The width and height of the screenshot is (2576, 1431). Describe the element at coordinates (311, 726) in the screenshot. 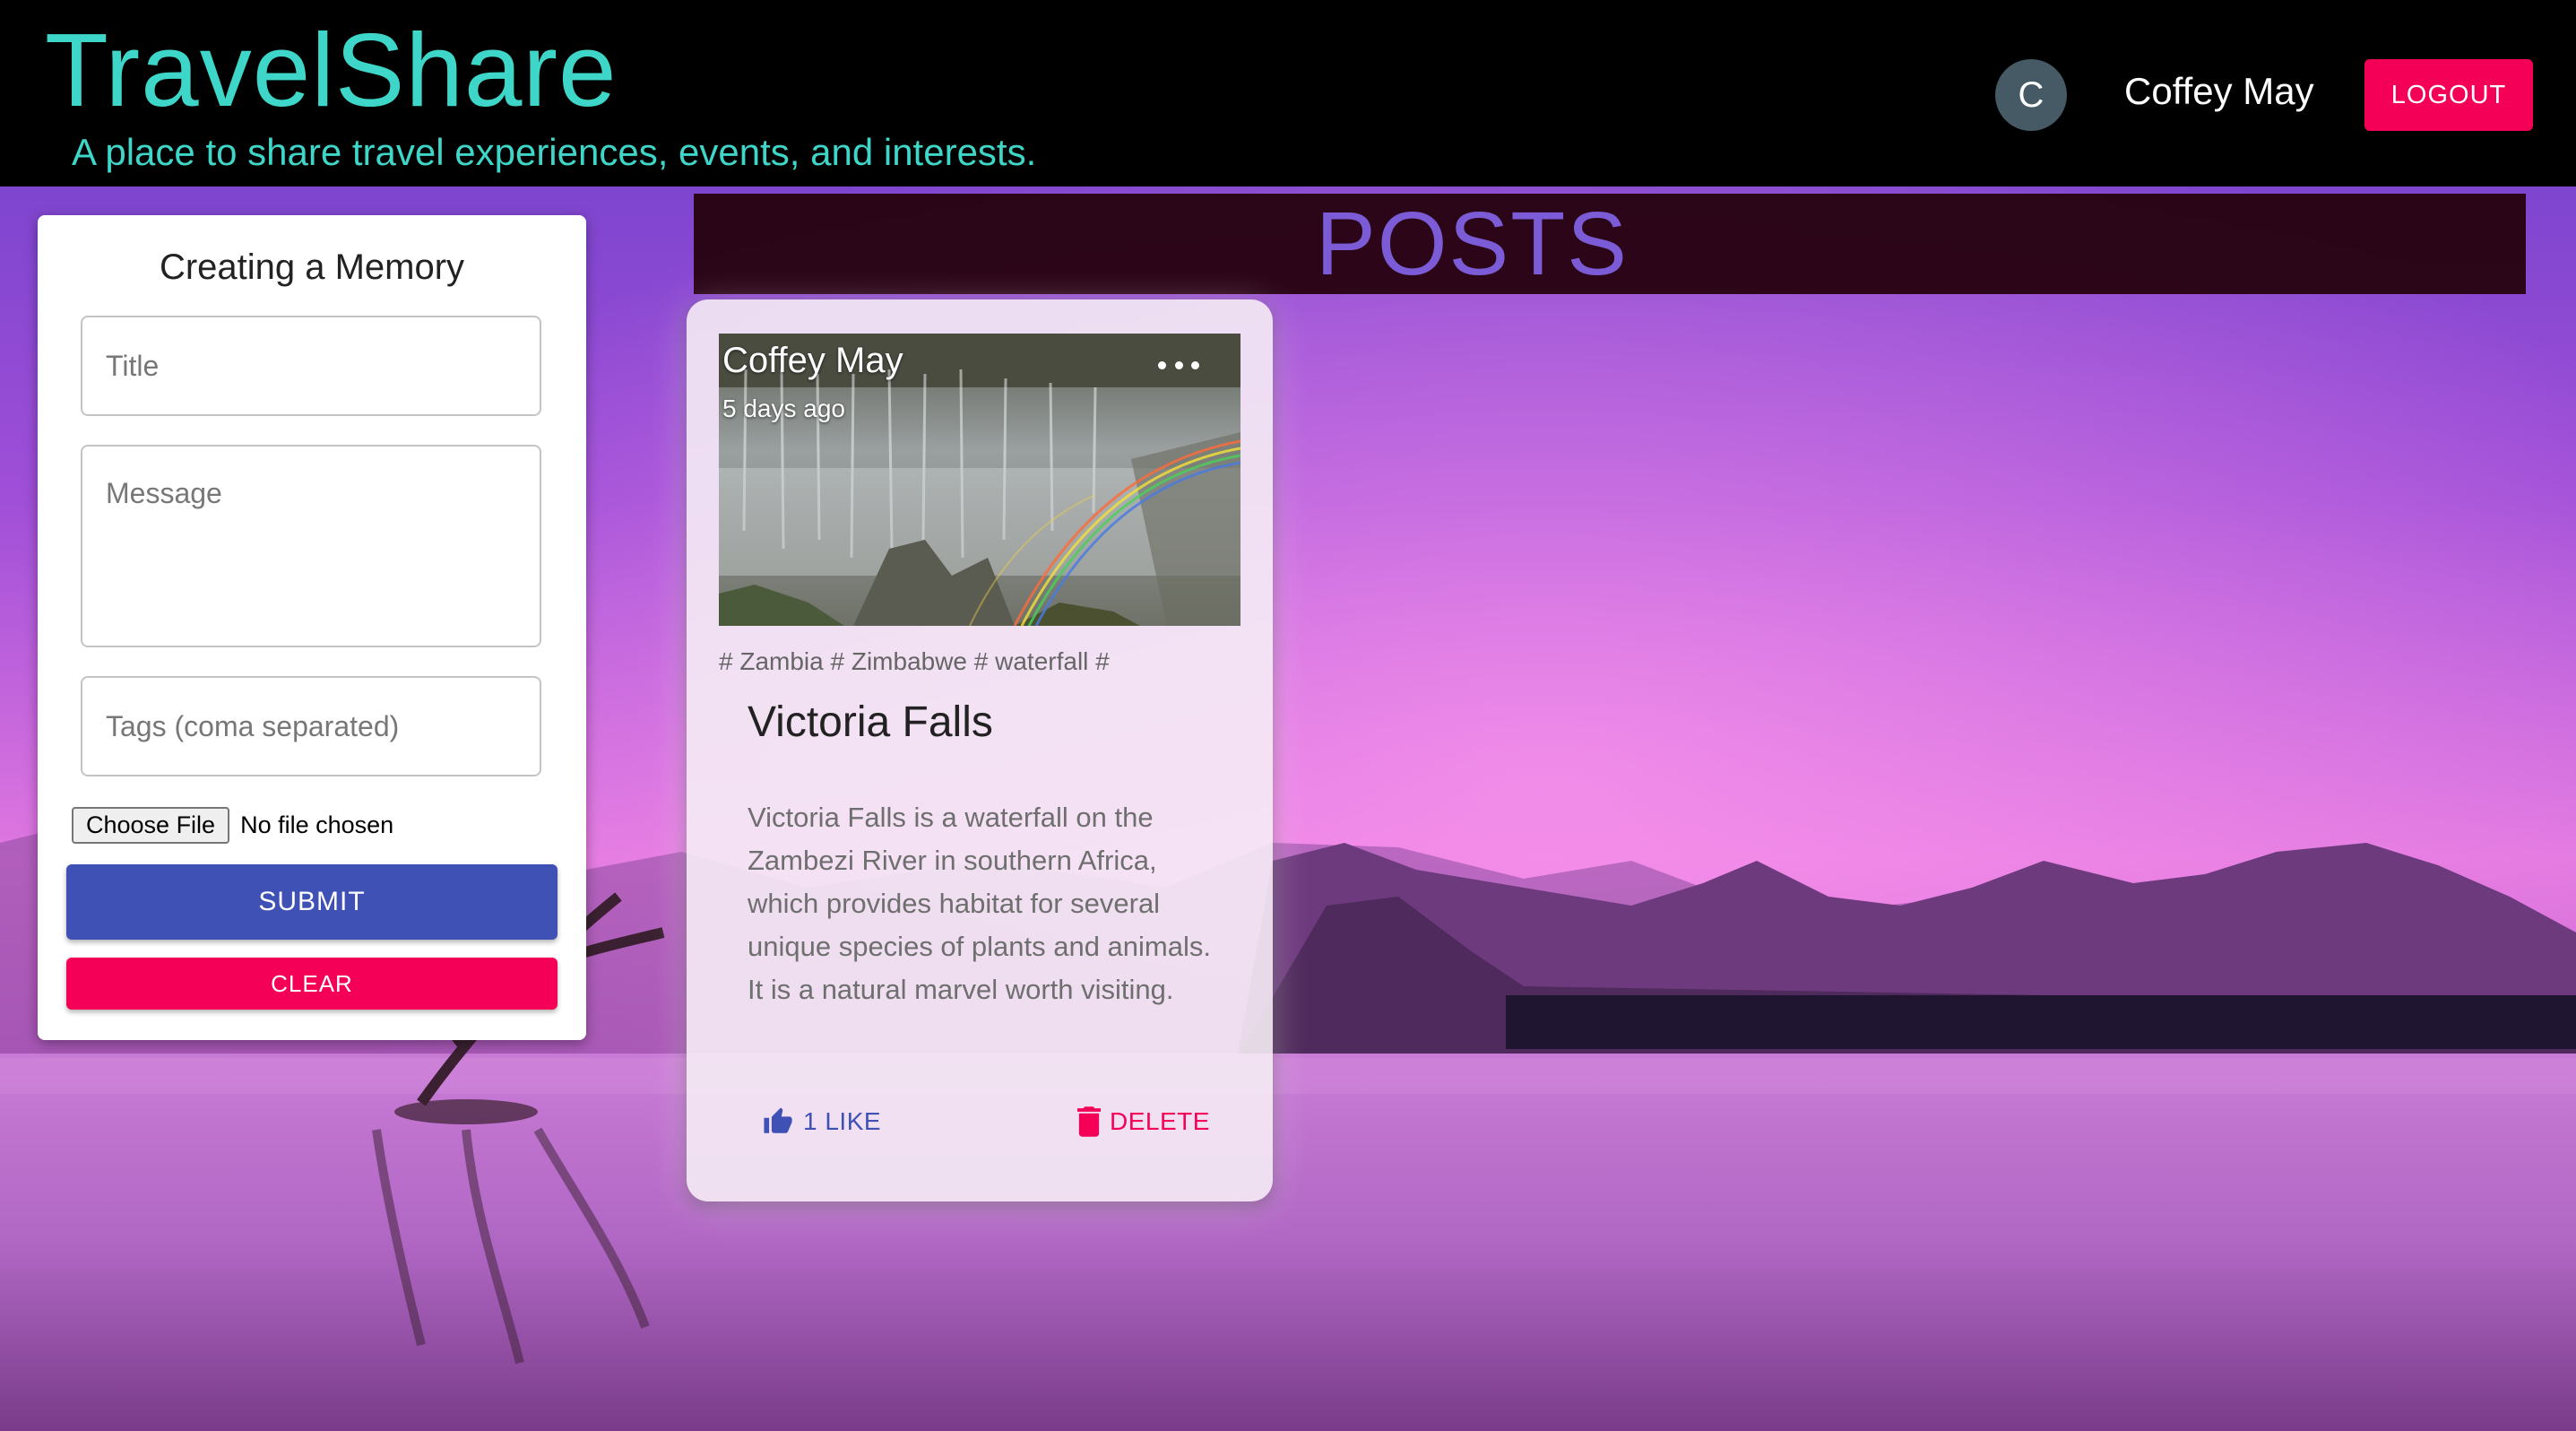

I see `tags-input` at that location.